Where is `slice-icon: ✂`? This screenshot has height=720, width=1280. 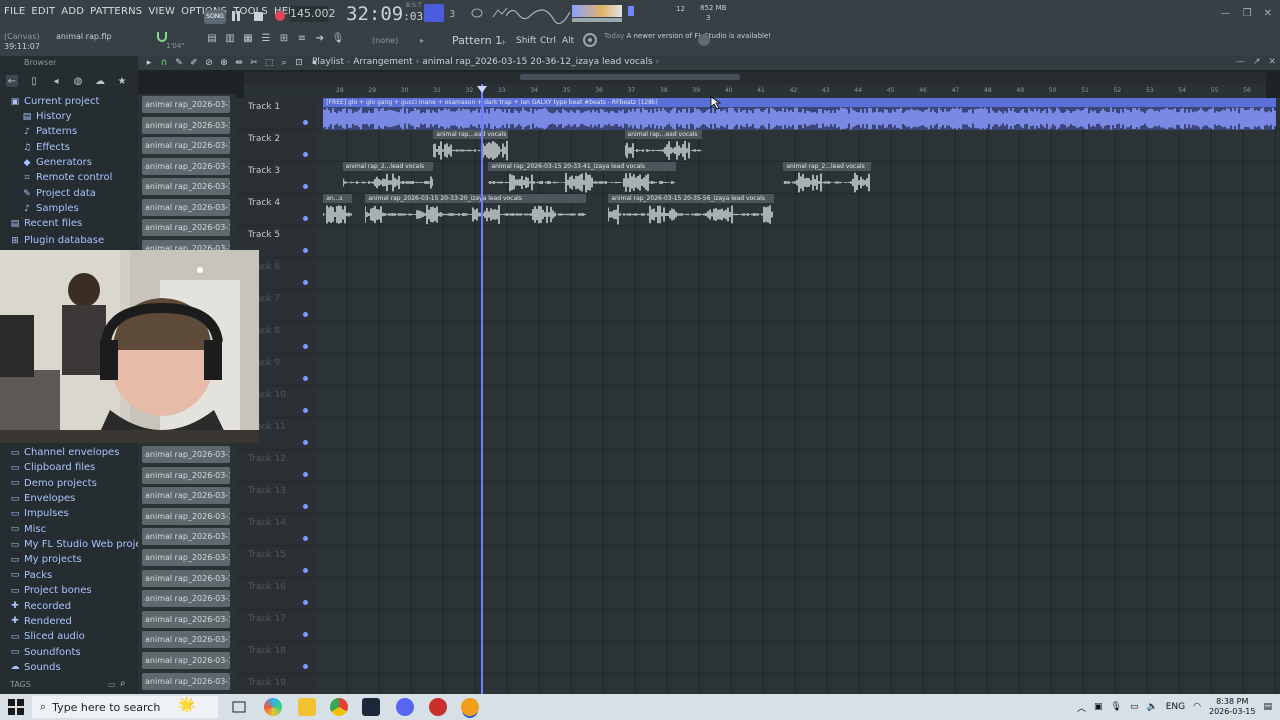 slice-icon: ✂ is located at coordinates (254, 62).